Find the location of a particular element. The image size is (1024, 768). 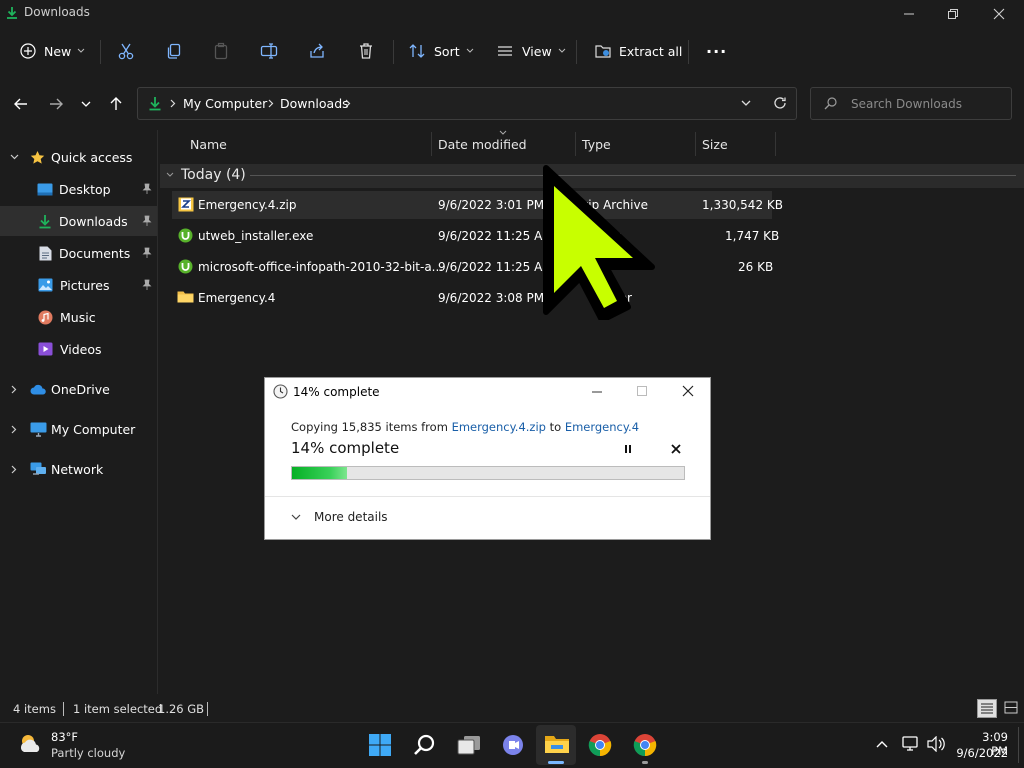

progress-bar-fill is located at coordinates (319, 473).